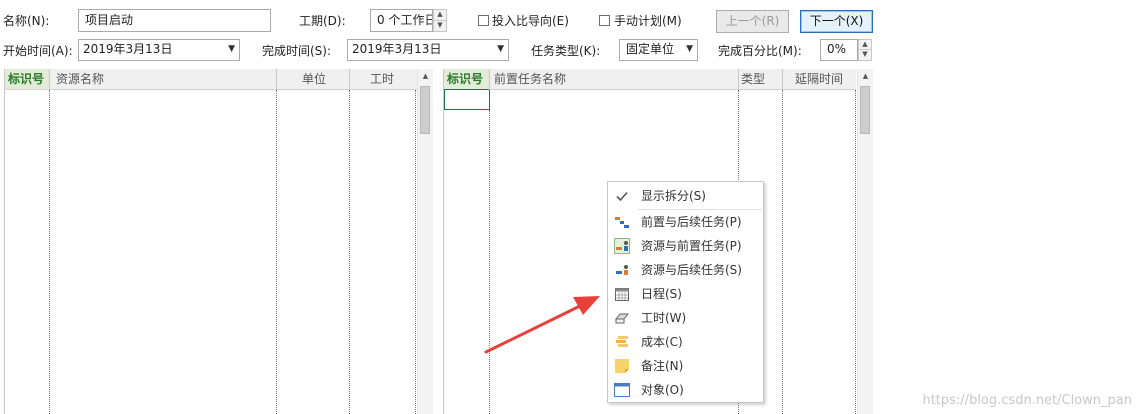  I want to click on annotation-arrow, so click(542, 325).